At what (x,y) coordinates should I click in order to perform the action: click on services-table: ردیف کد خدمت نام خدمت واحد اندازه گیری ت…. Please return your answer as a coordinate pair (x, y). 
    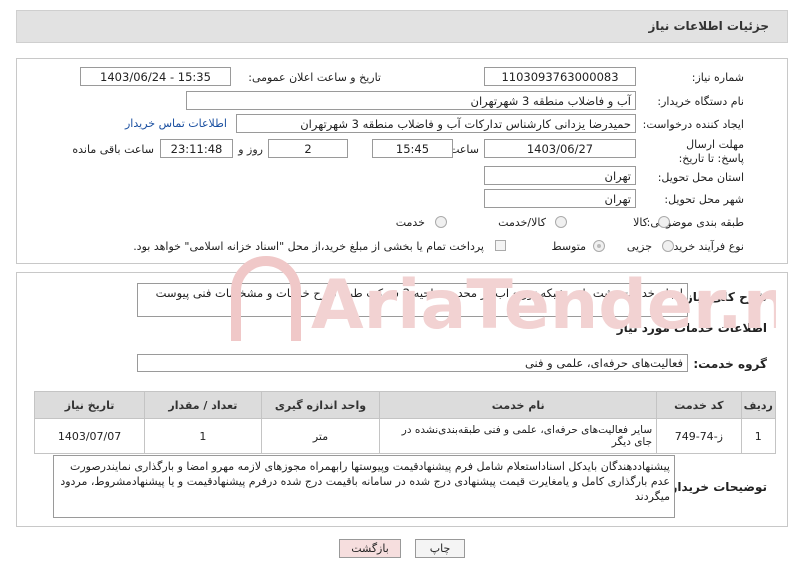
    Looking at the image, I should click on (405, 422).